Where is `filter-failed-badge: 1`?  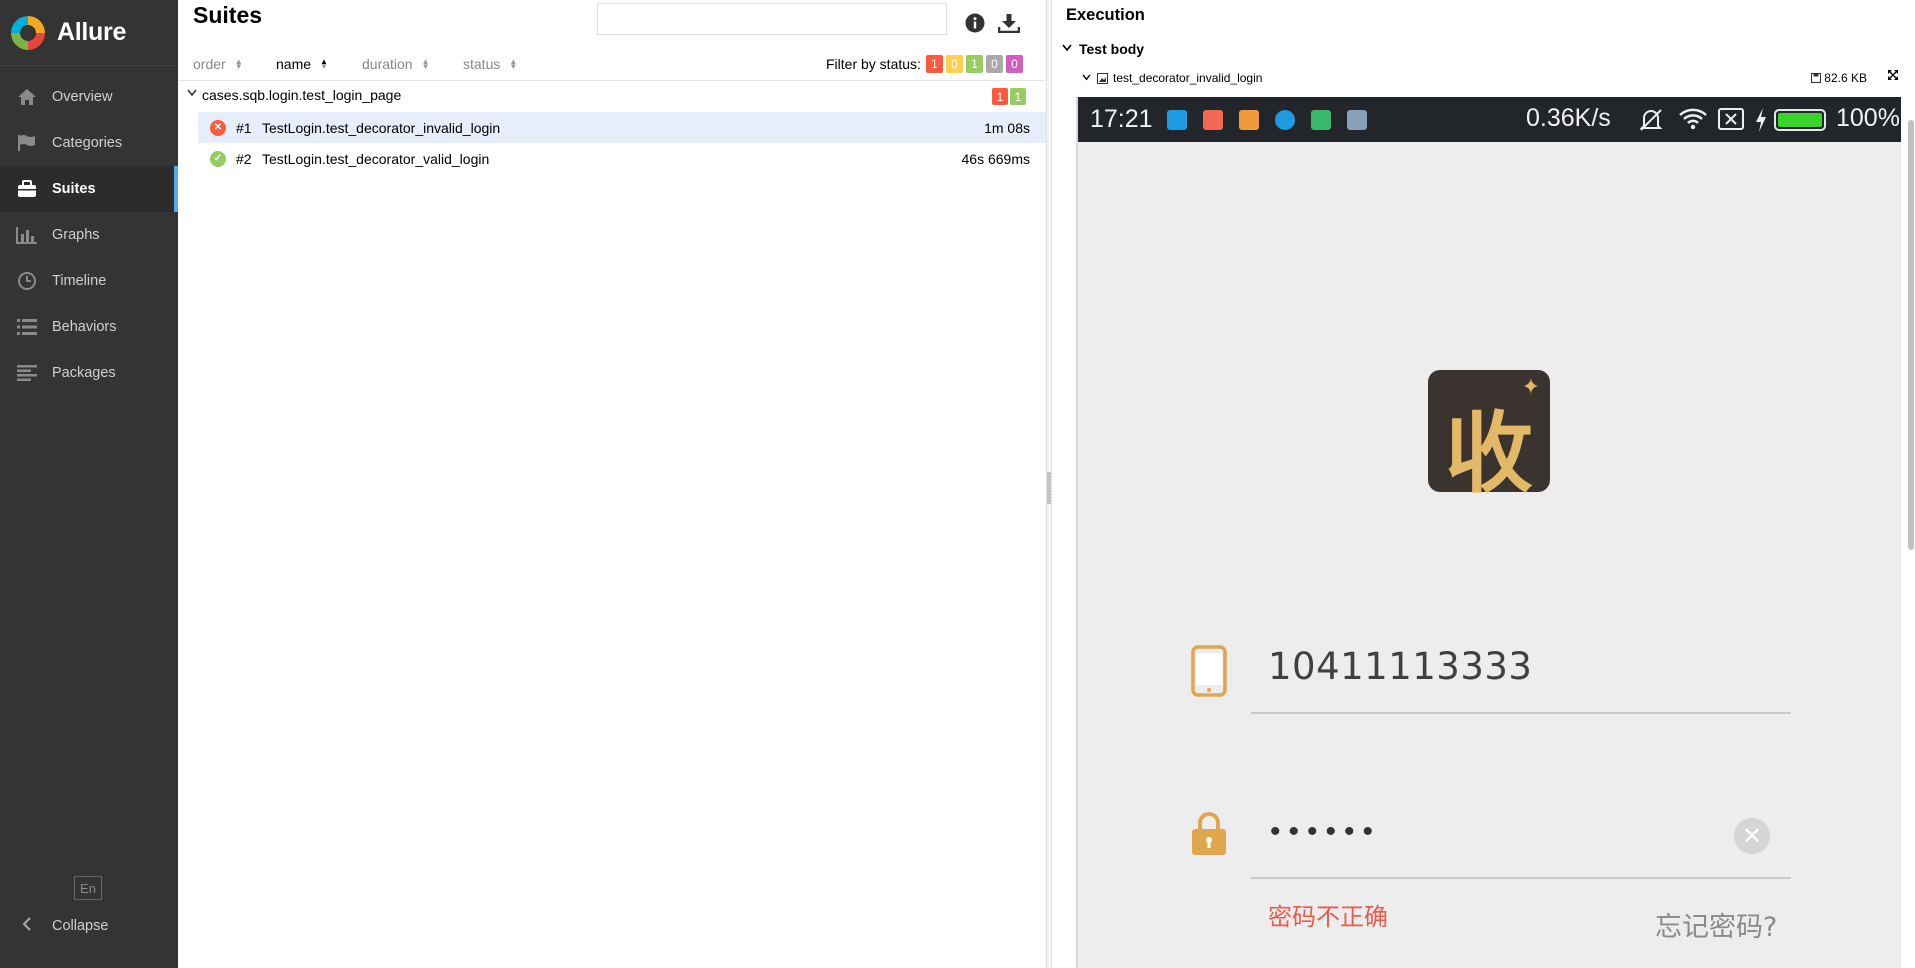 filter-failed-badge: 1 is located at coordinates (934, 64).